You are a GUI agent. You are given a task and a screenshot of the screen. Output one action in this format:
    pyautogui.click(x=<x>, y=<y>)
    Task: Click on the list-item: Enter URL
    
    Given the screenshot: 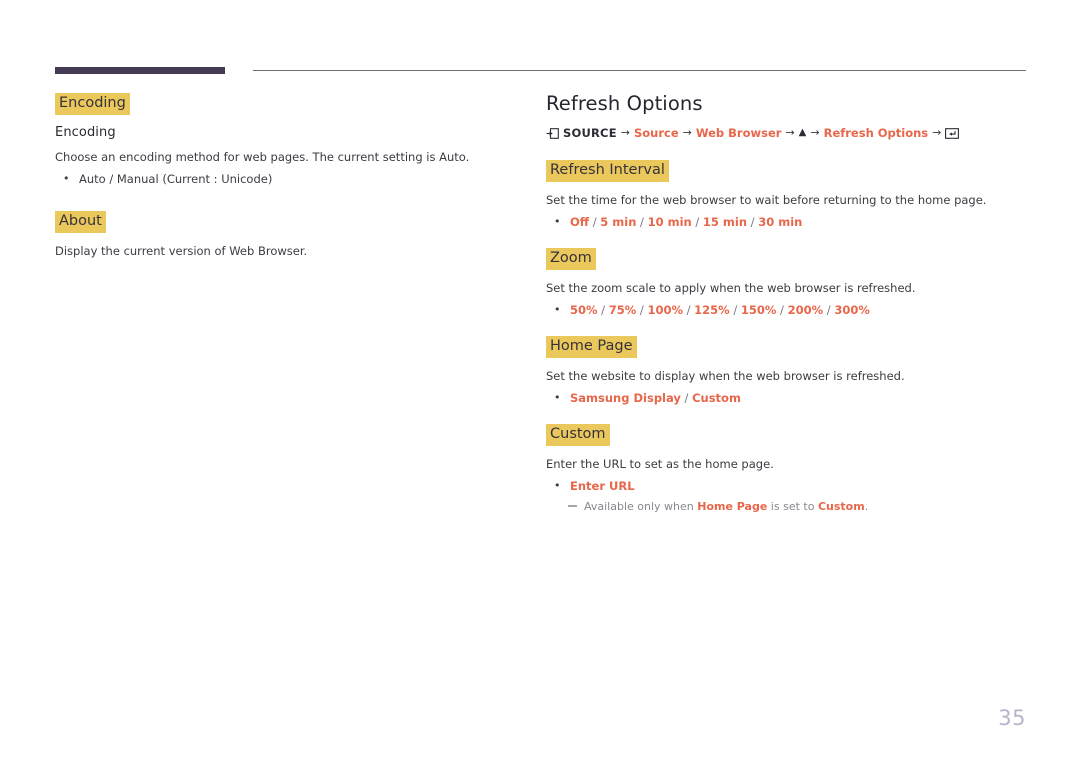 What is the action you would take?
    pyautogui.click(x=786, y=486)
    